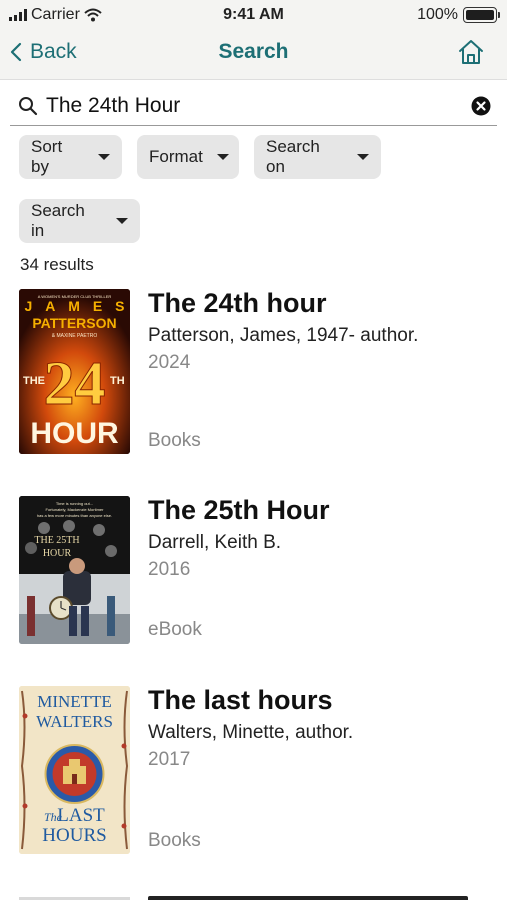 The height and width of the screenshot is (900, 507). What do you see at coordinates (169, 569) in the screenshot?
I see `result-year: 2016` at bounding box center [169, 569].